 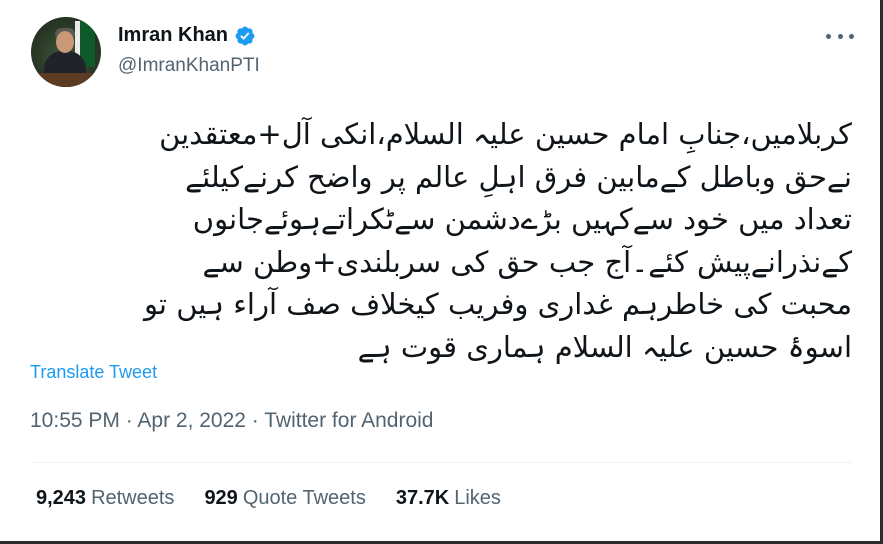 What do you see at coordinates (422, 498) in the screenshot?
I see `likes-count: 37.7K` at bounding box center [422, 498].